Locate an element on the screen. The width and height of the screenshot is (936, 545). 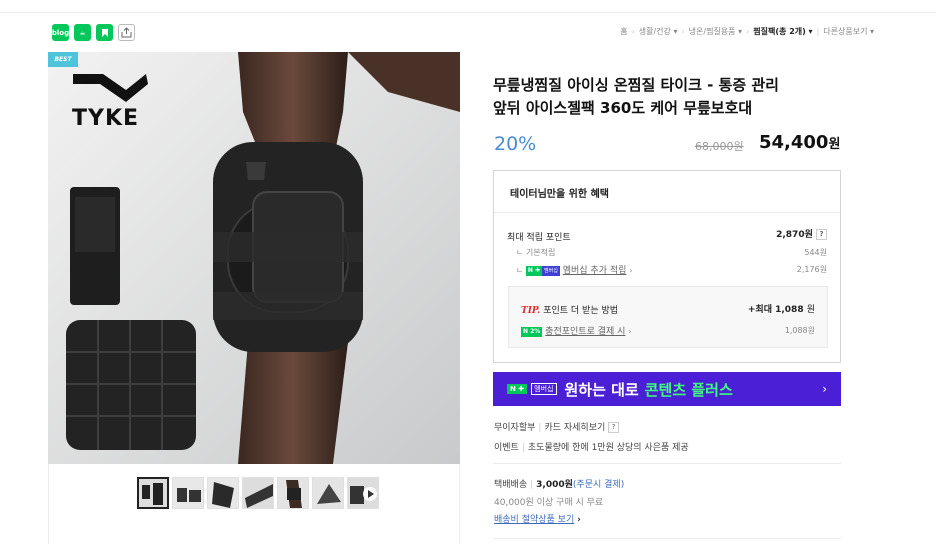
banner-text: 원하는 대로 is located at coordinates (601, 389).